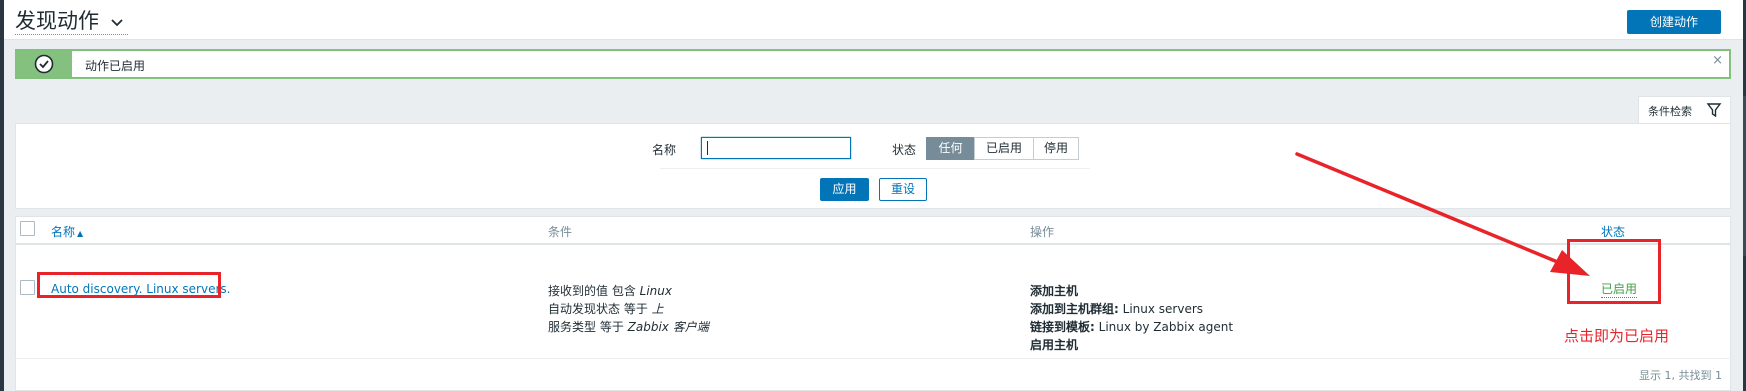 The image size is (1746, 391). What do you see at coordinates (1670, 111) in the screenshot?
I see `filter-tab-label: 条件检索` at bounding box center [1670, 111].